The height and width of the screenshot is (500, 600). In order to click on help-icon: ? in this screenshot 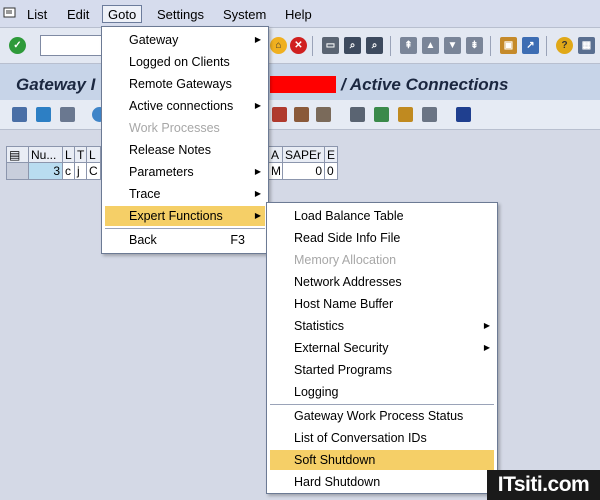, I will do `click(564, 45)`.